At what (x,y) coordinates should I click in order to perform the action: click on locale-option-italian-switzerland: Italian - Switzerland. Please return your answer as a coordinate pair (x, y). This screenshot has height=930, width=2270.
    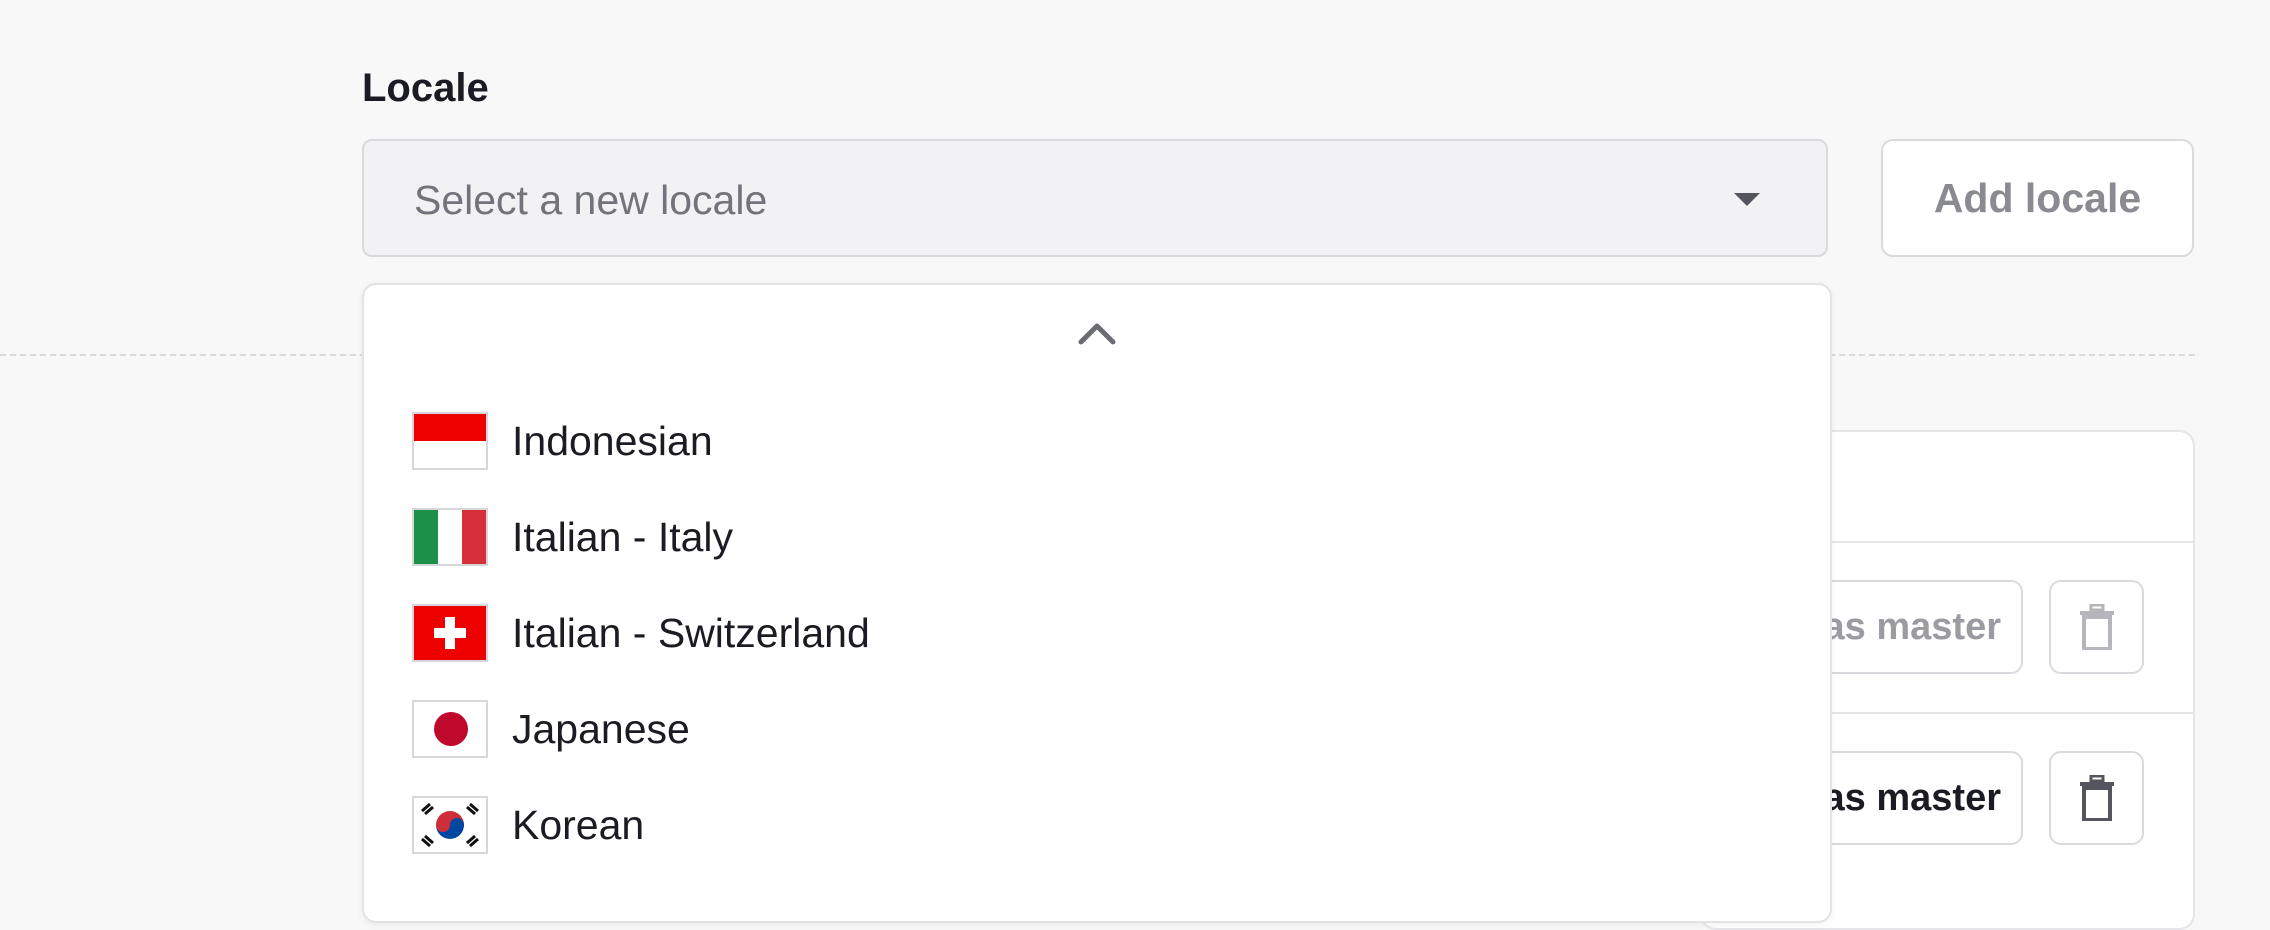
    Looking at the image, I should click on (641, 633).